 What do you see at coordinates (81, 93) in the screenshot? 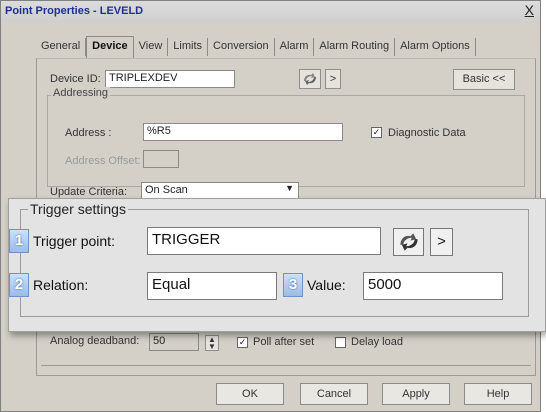
I see `addressing-group-title: Addressing` at bounding box center [81, 93].